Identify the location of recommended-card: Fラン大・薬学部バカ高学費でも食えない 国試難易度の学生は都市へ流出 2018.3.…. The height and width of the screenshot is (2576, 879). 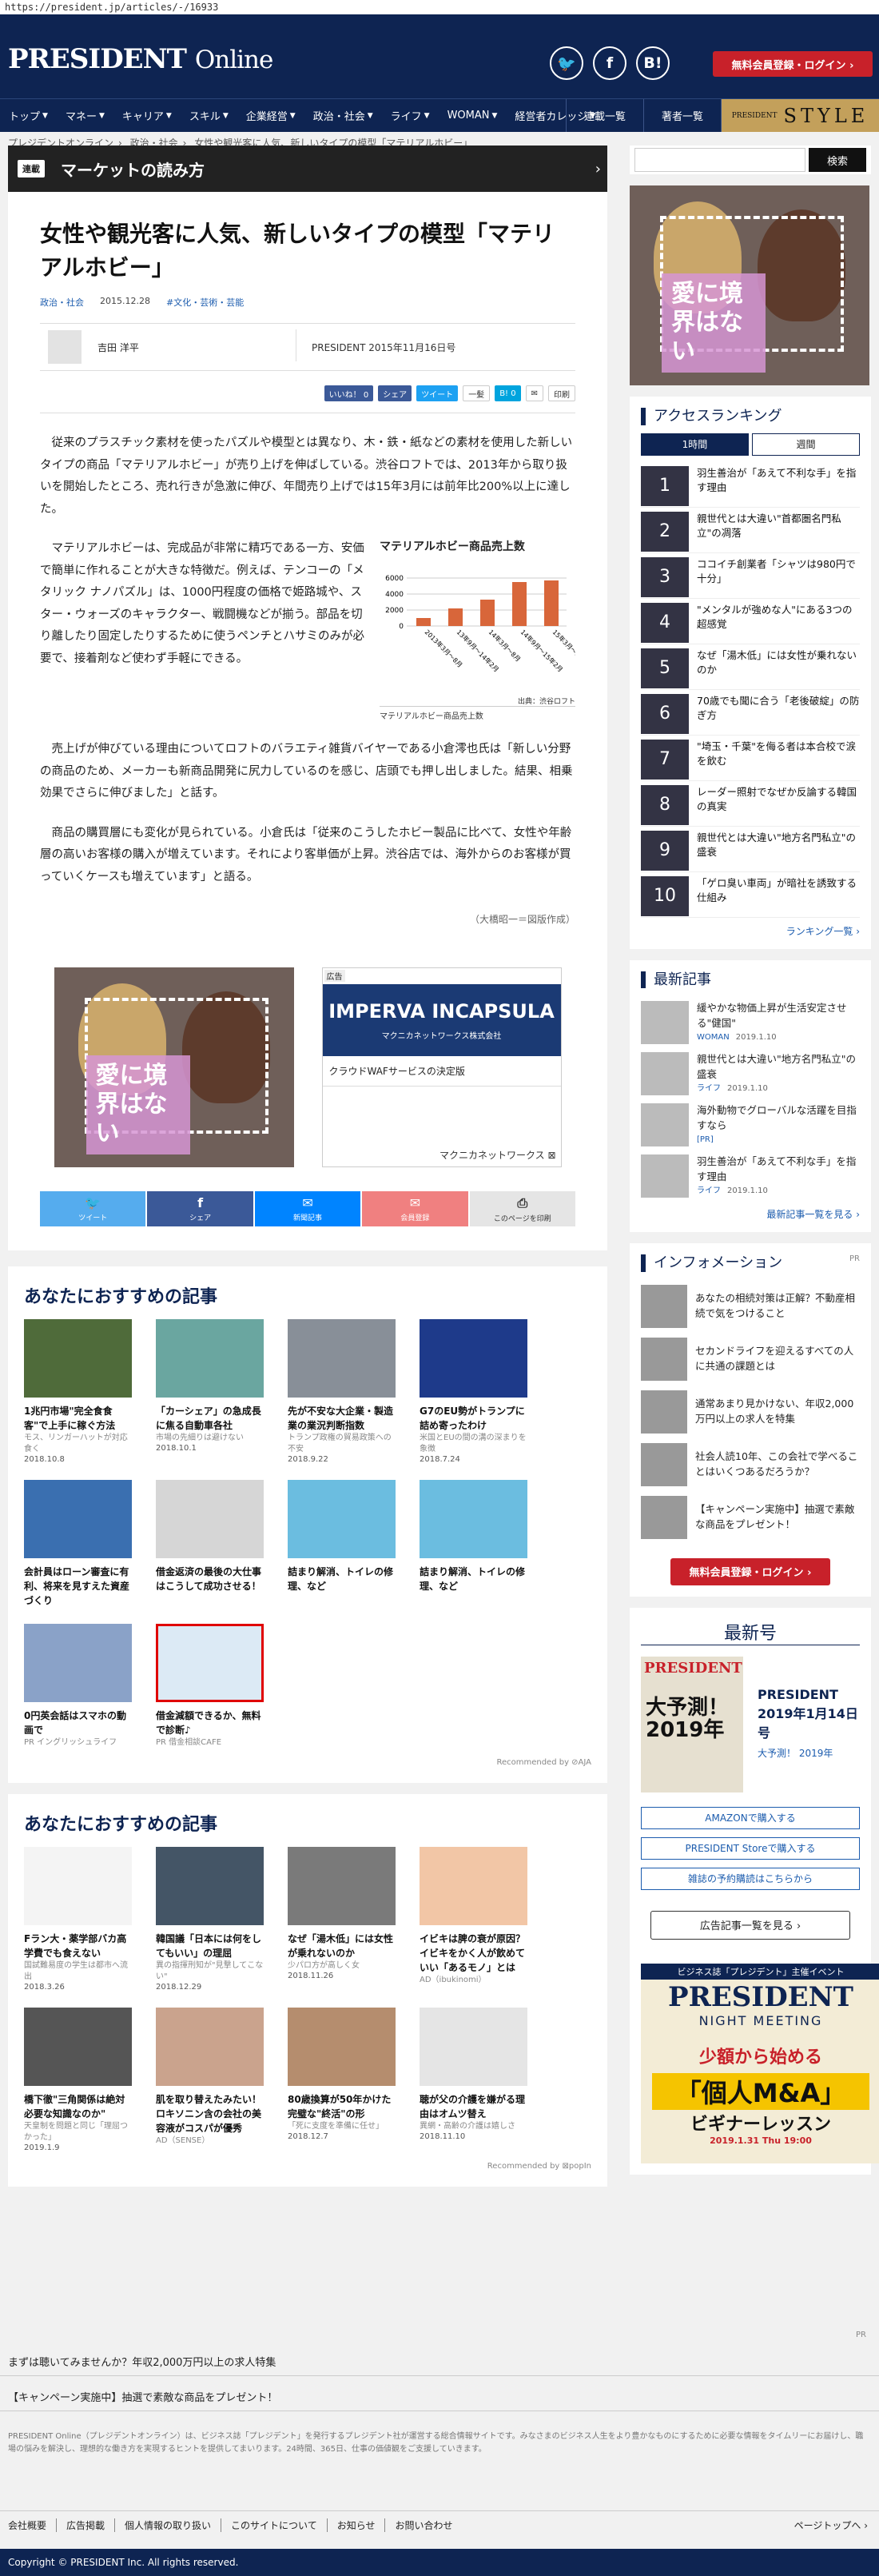
(78, 1919).